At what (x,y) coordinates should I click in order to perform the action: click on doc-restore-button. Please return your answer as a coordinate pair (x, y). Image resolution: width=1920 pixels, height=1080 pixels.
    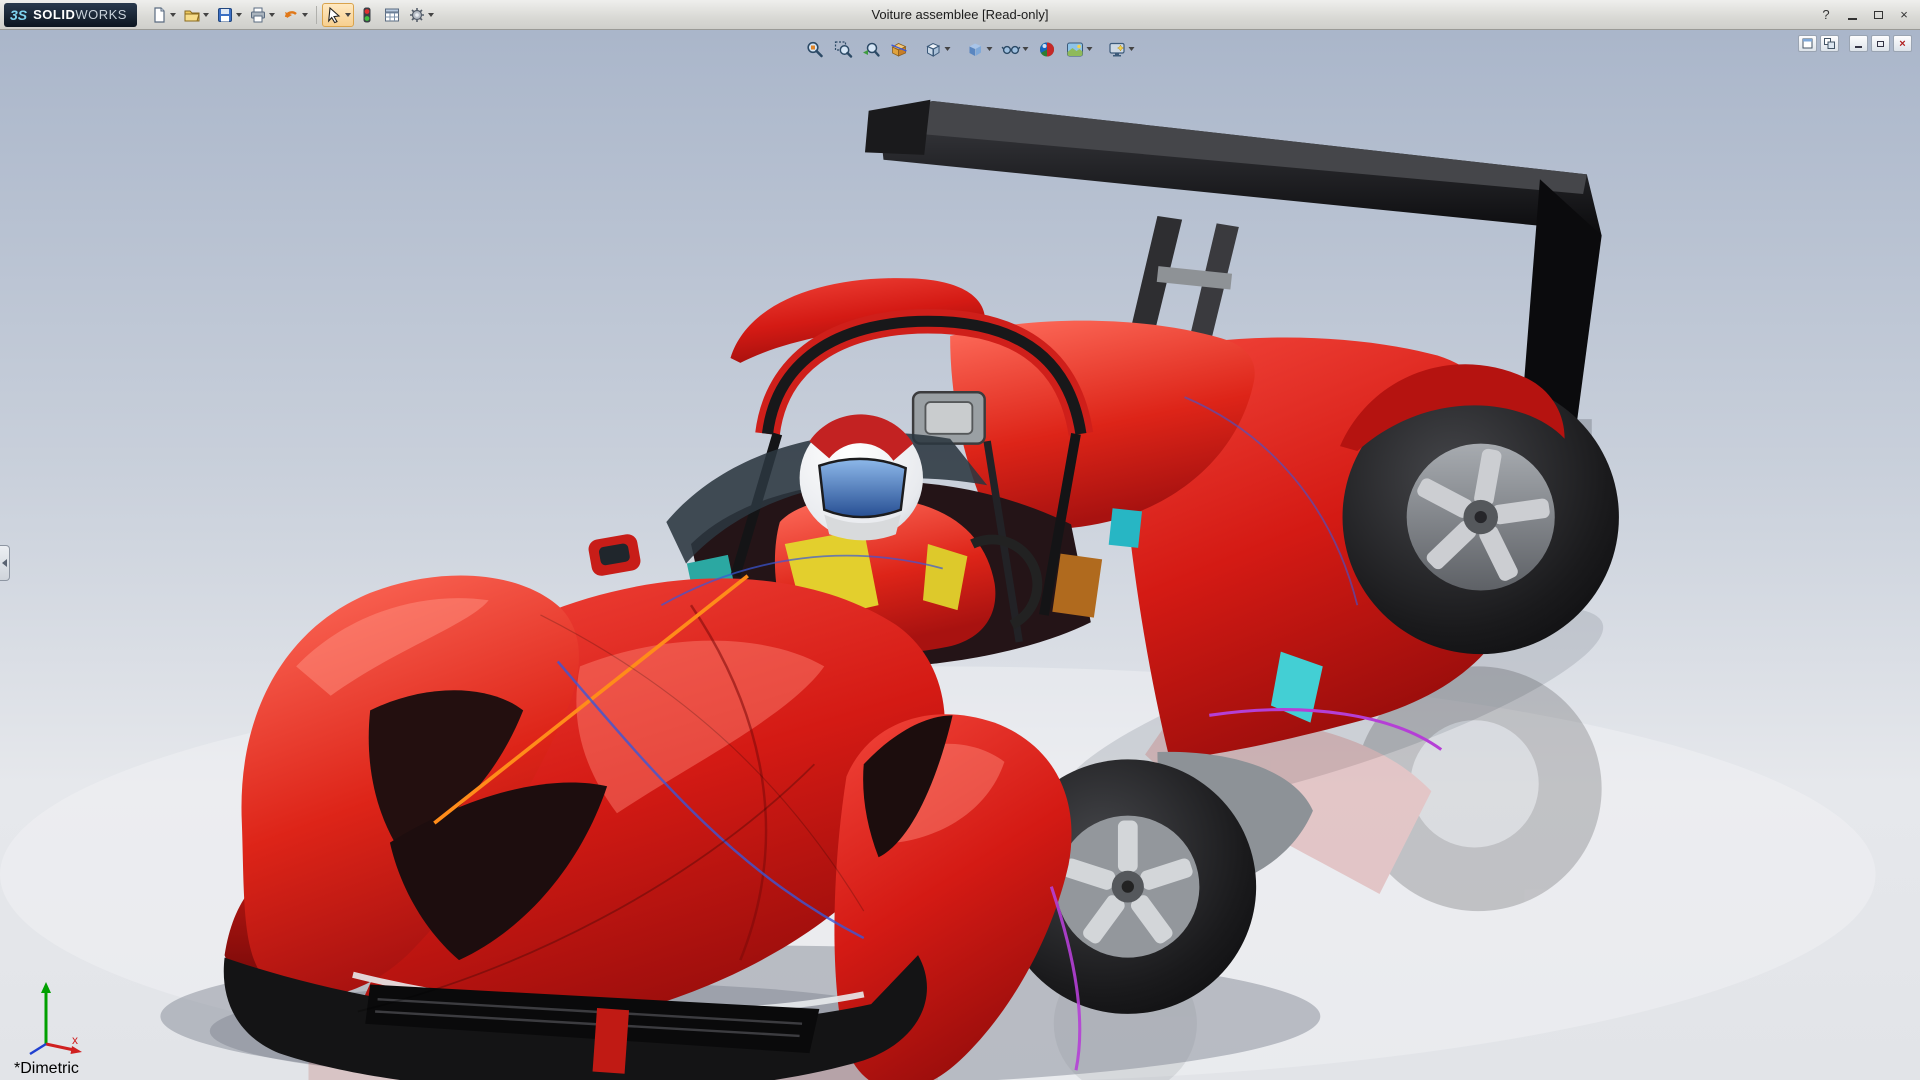
    Looking at the image, I should click on (1880, 43).